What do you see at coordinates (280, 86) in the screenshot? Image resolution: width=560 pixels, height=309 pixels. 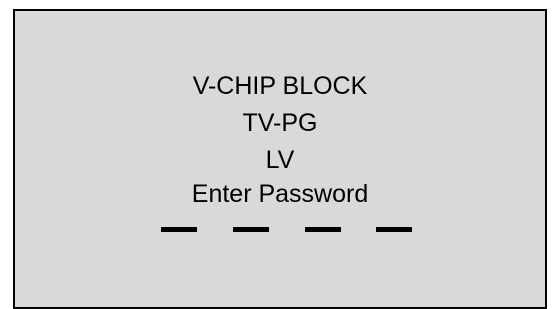 I see `block-title: V-CHIP BLOCK` at bounding box center [280, 86].